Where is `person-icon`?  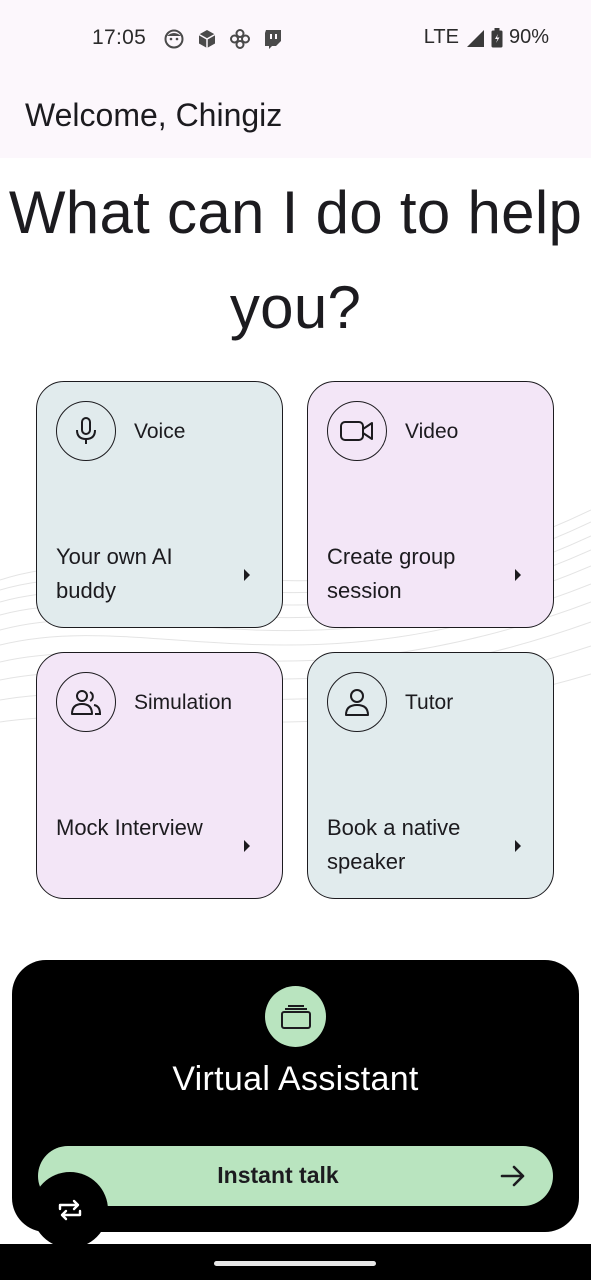
person-icon is located at coordinates (357, 702).